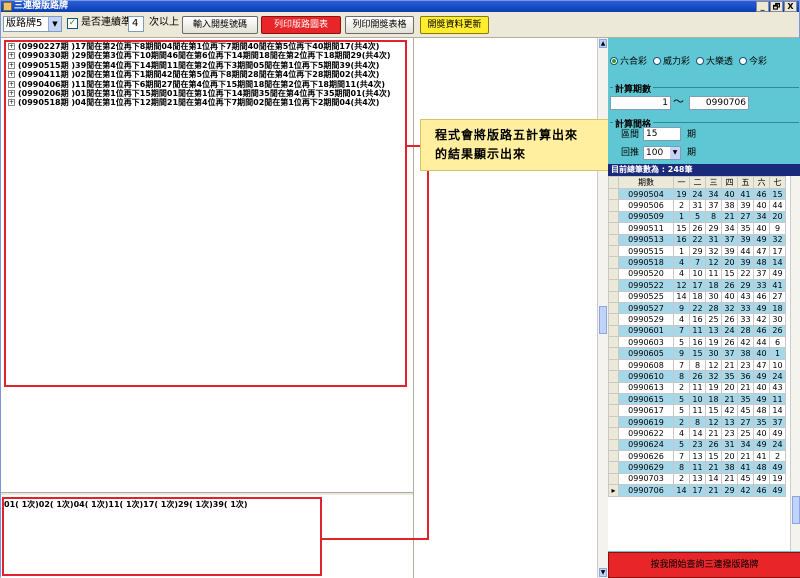 The width and height of the screenshot is (800, 578). What do you see at coordinates (681, 433) in the screenshot?
I see `number-cell: 4` at bounding box center [681, 433].